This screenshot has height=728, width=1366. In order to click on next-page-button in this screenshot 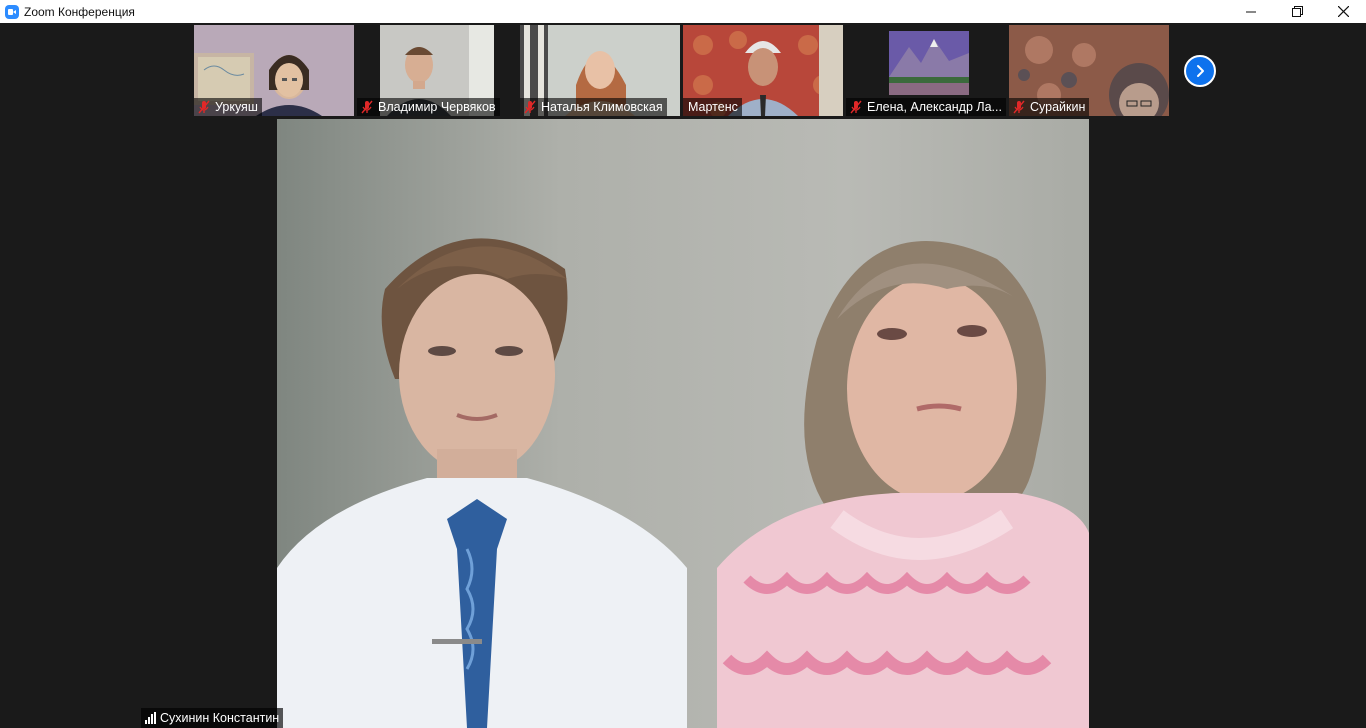, I will do `click(1200, 71)`.